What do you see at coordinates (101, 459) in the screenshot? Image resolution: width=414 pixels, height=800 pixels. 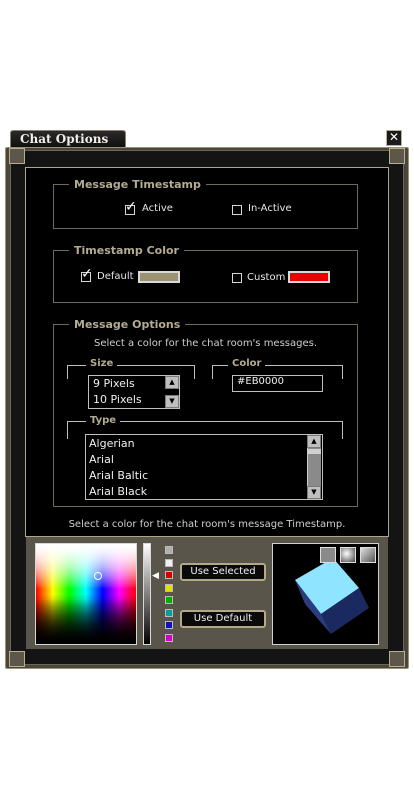 I see `font-option: Arial` at bounding box center [101, 459].